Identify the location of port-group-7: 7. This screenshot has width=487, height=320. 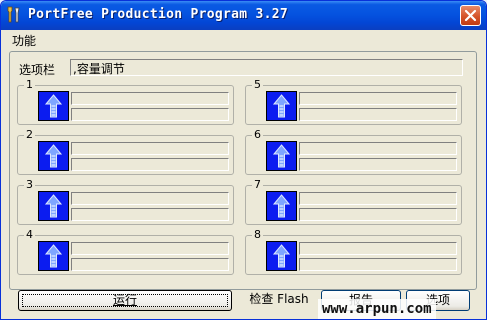
(353, 201).